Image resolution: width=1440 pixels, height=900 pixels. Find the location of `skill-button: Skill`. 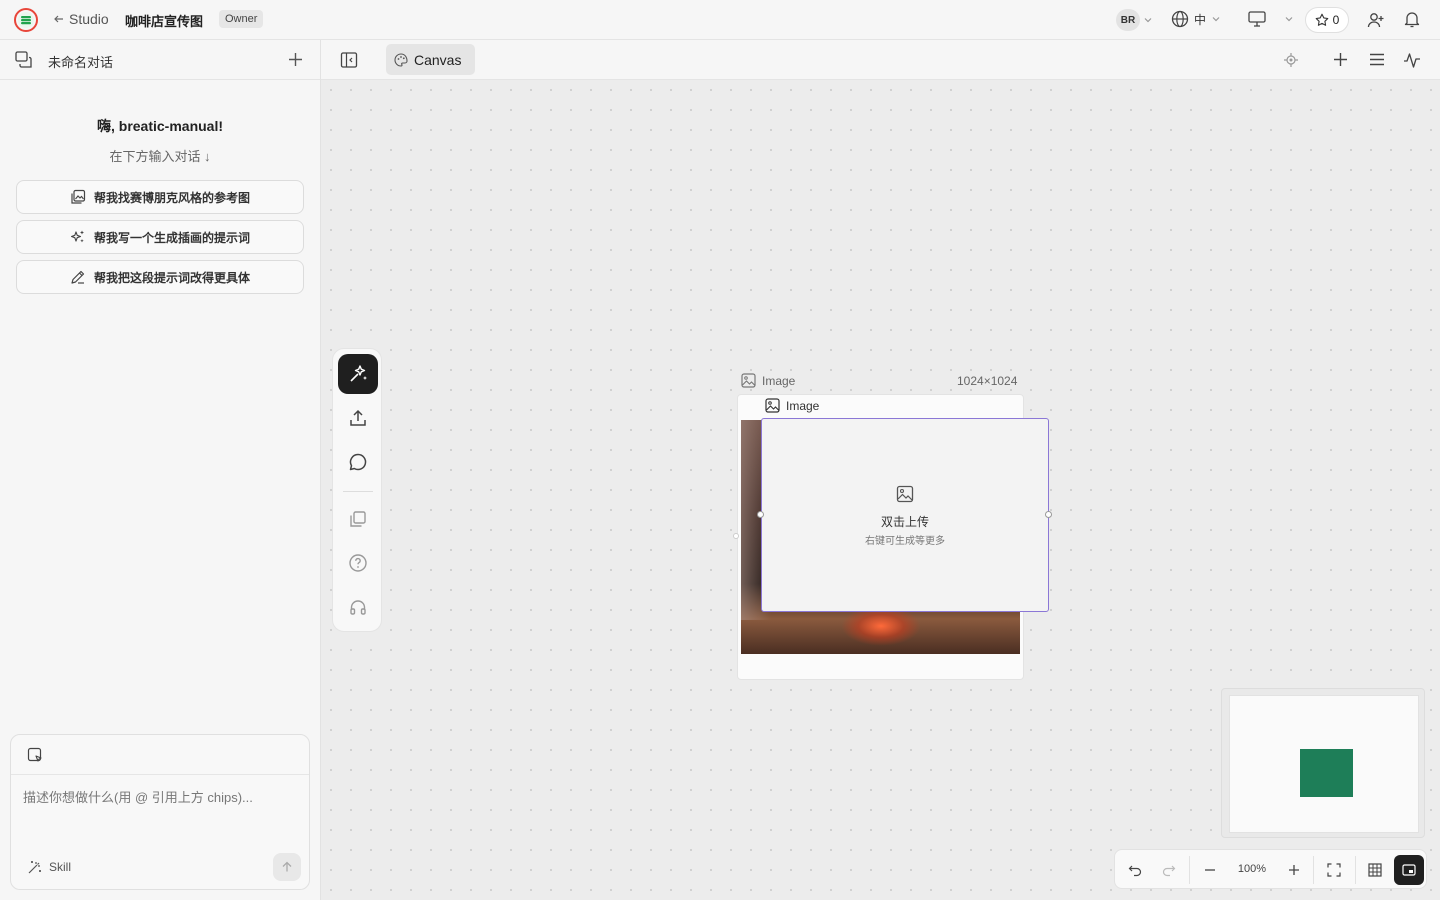

skill-button: Skill is located at coordinates (49, 867).